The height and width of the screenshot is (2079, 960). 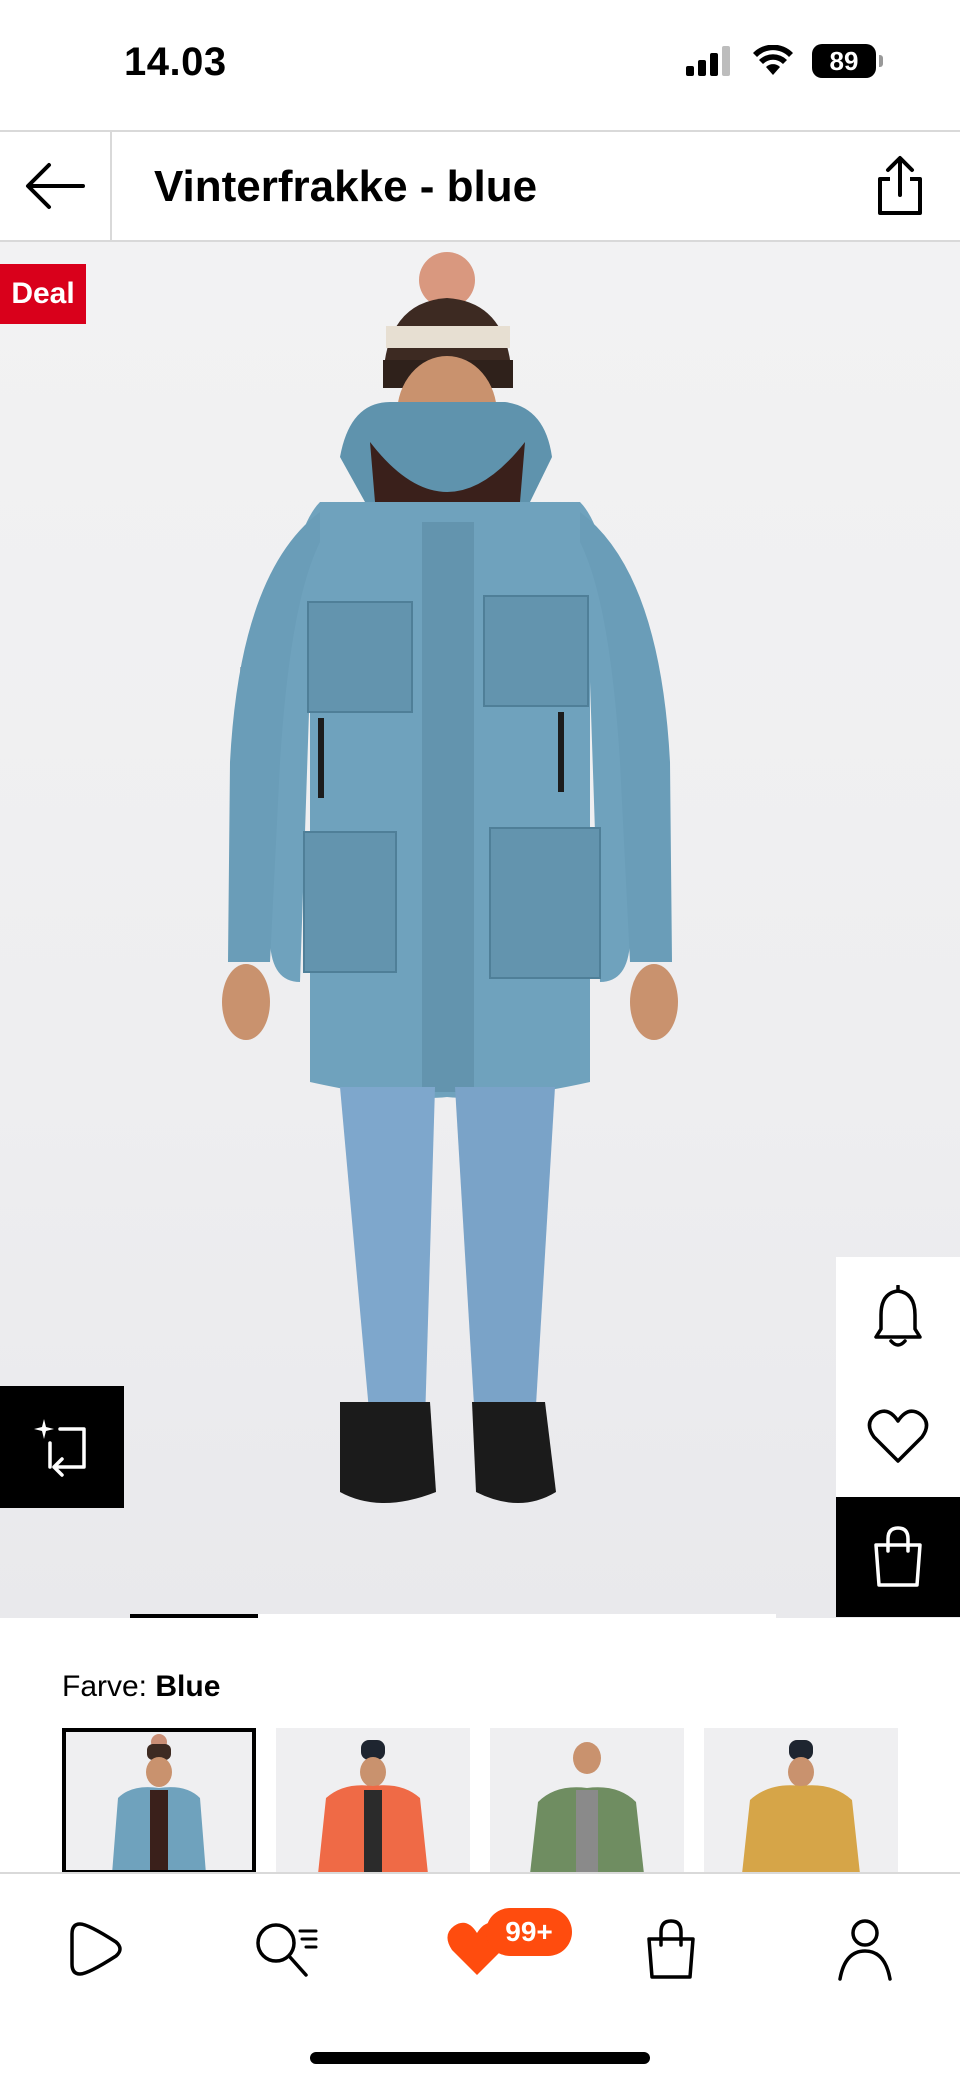 What do you see at coordinates (529, 1932) in the screenshot?
I see `favorites-count-badge: 99+` at bounding box center [529, 1932].